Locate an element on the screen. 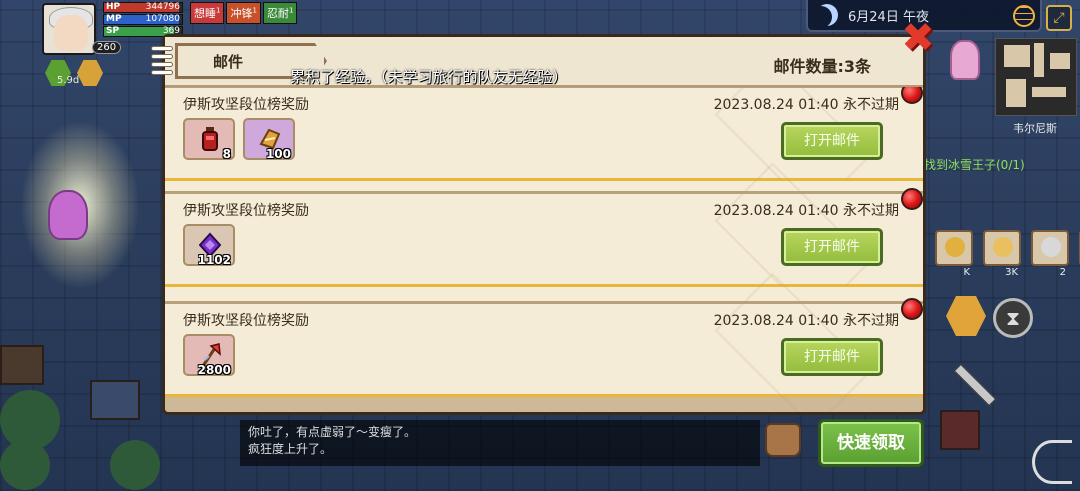 The image size is (1080, 491). player-character is located at coordinates (68, 215).